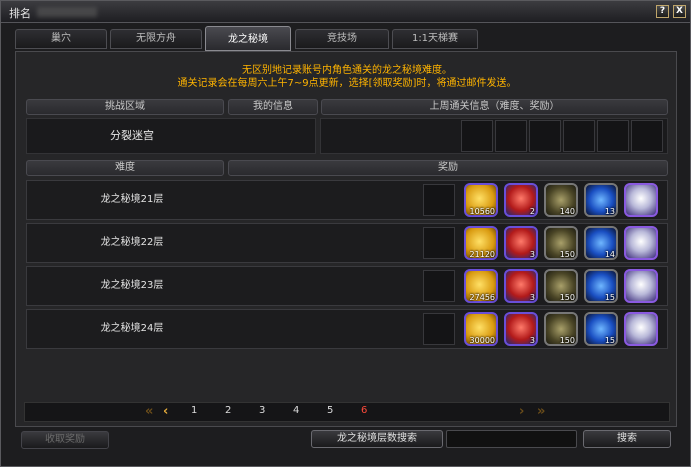 The height and width of the screenshot is (467, 691). What do you see at coordinates (482, 211) in the screenshot?
I see `item-count: 10560` at bounding box center [482, 211].